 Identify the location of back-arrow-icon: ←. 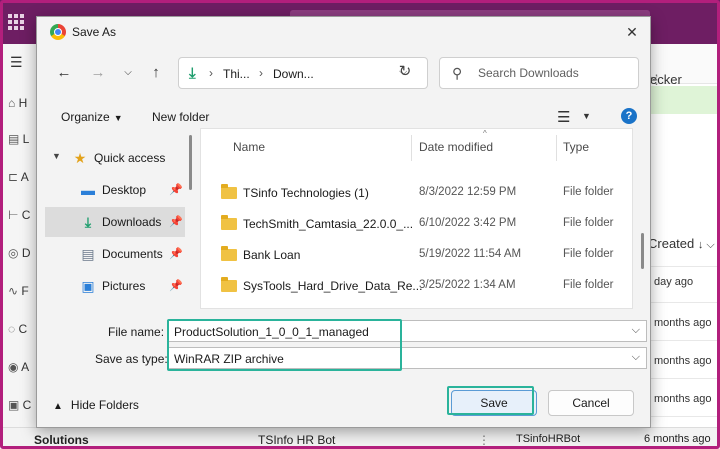
(64, 73).